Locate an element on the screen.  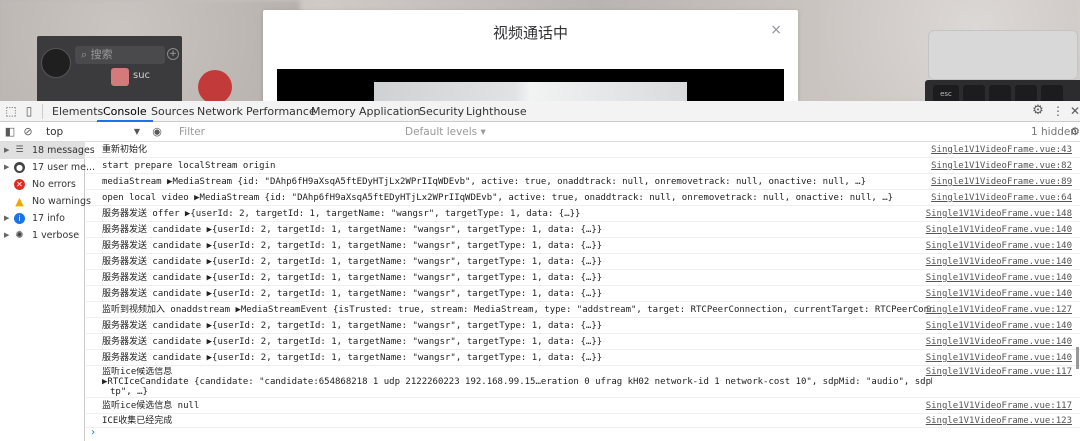
sidebar-item-label: 1 verbose is located at coordinates (56, 235).